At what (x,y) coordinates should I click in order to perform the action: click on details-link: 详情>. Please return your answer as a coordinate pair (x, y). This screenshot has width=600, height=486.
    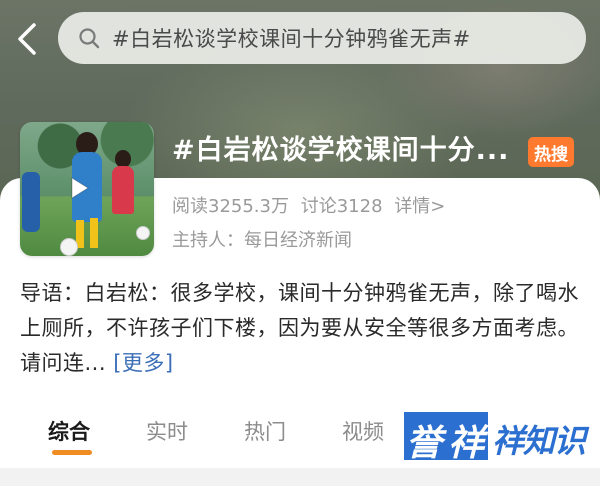
    Looking at the image, I should click on (419, 206).